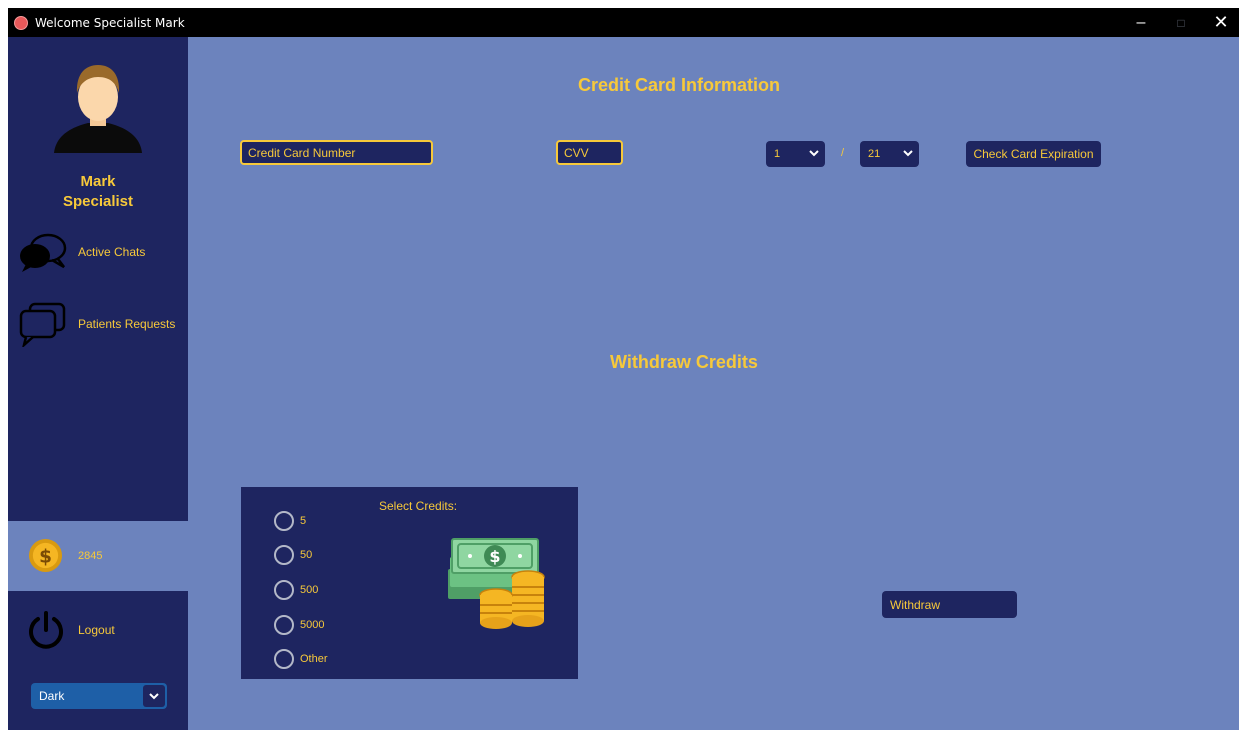  I want to click on select-credits-label: Select Credits:, so click(418, 506).